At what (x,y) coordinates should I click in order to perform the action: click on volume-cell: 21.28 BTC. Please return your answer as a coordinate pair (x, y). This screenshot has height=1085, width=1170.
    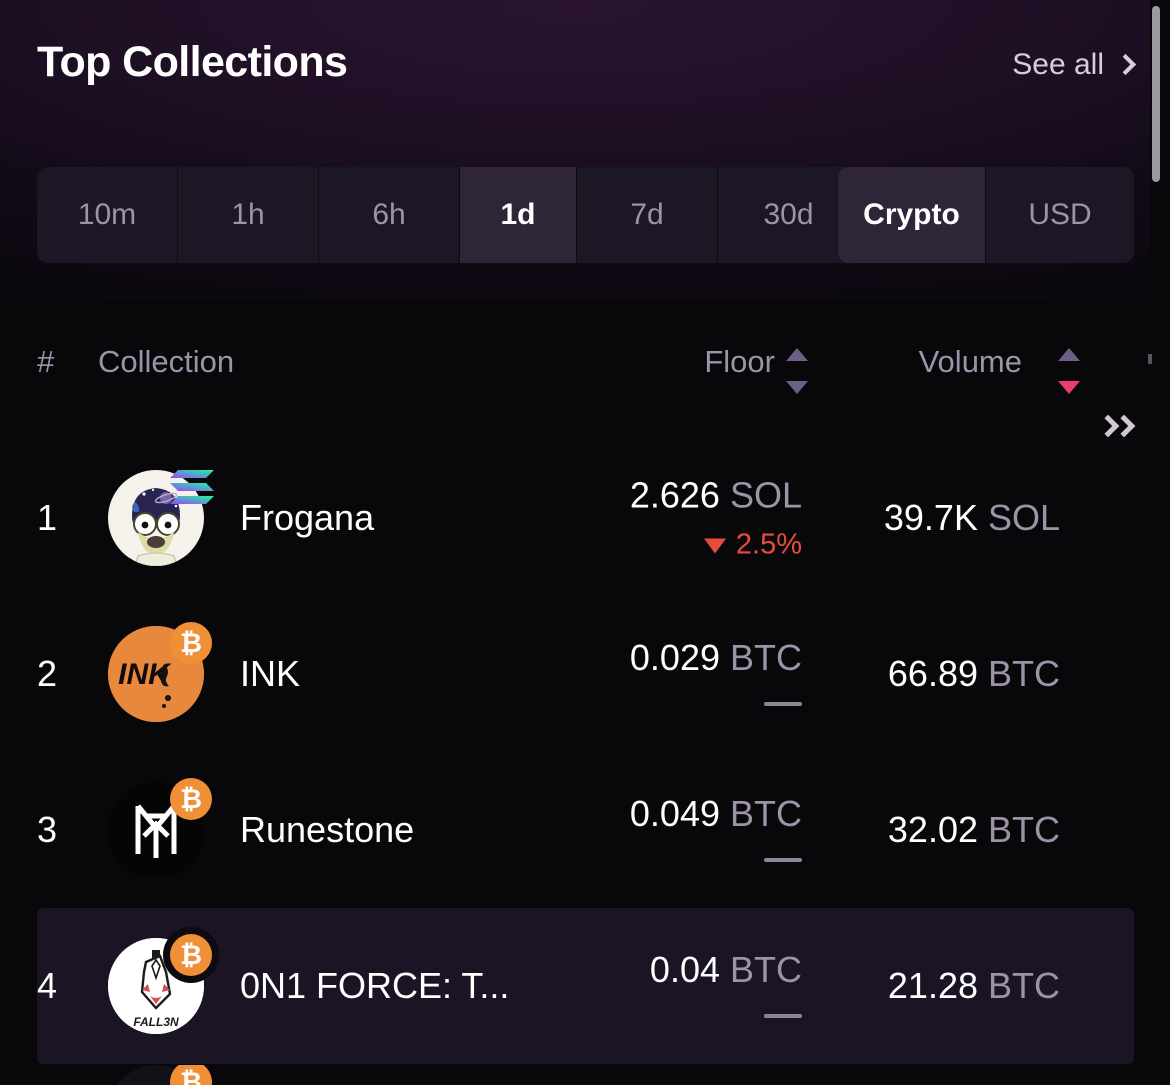
    Looking at the image, I should click on (974, 986).